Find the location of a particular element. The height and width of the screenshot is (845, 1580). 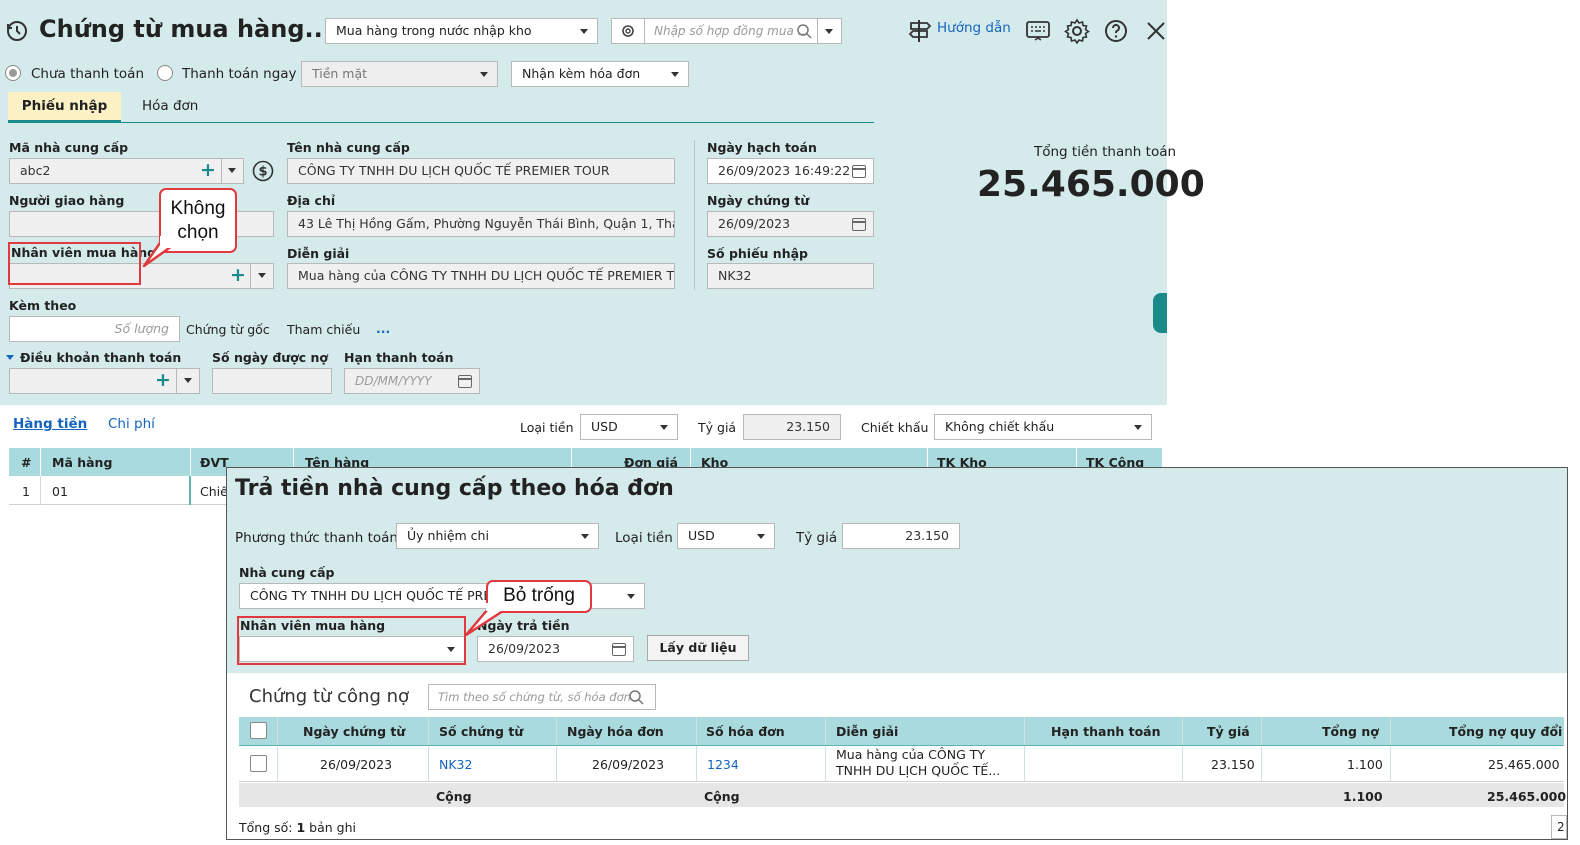

dialog-rate-field: 23.150 is located at coordinates (901, 536).